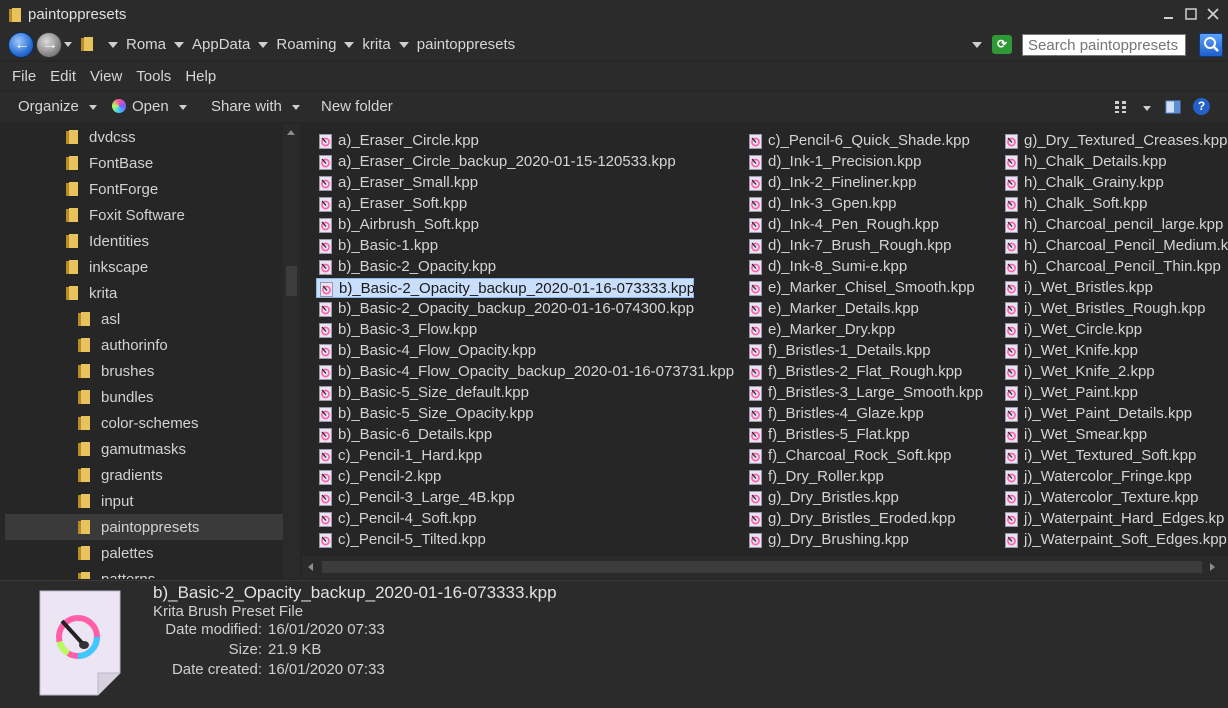 This screenshot has height=708, width=1228. I want to click on nav-tree-item: krita, so click(144, 293).